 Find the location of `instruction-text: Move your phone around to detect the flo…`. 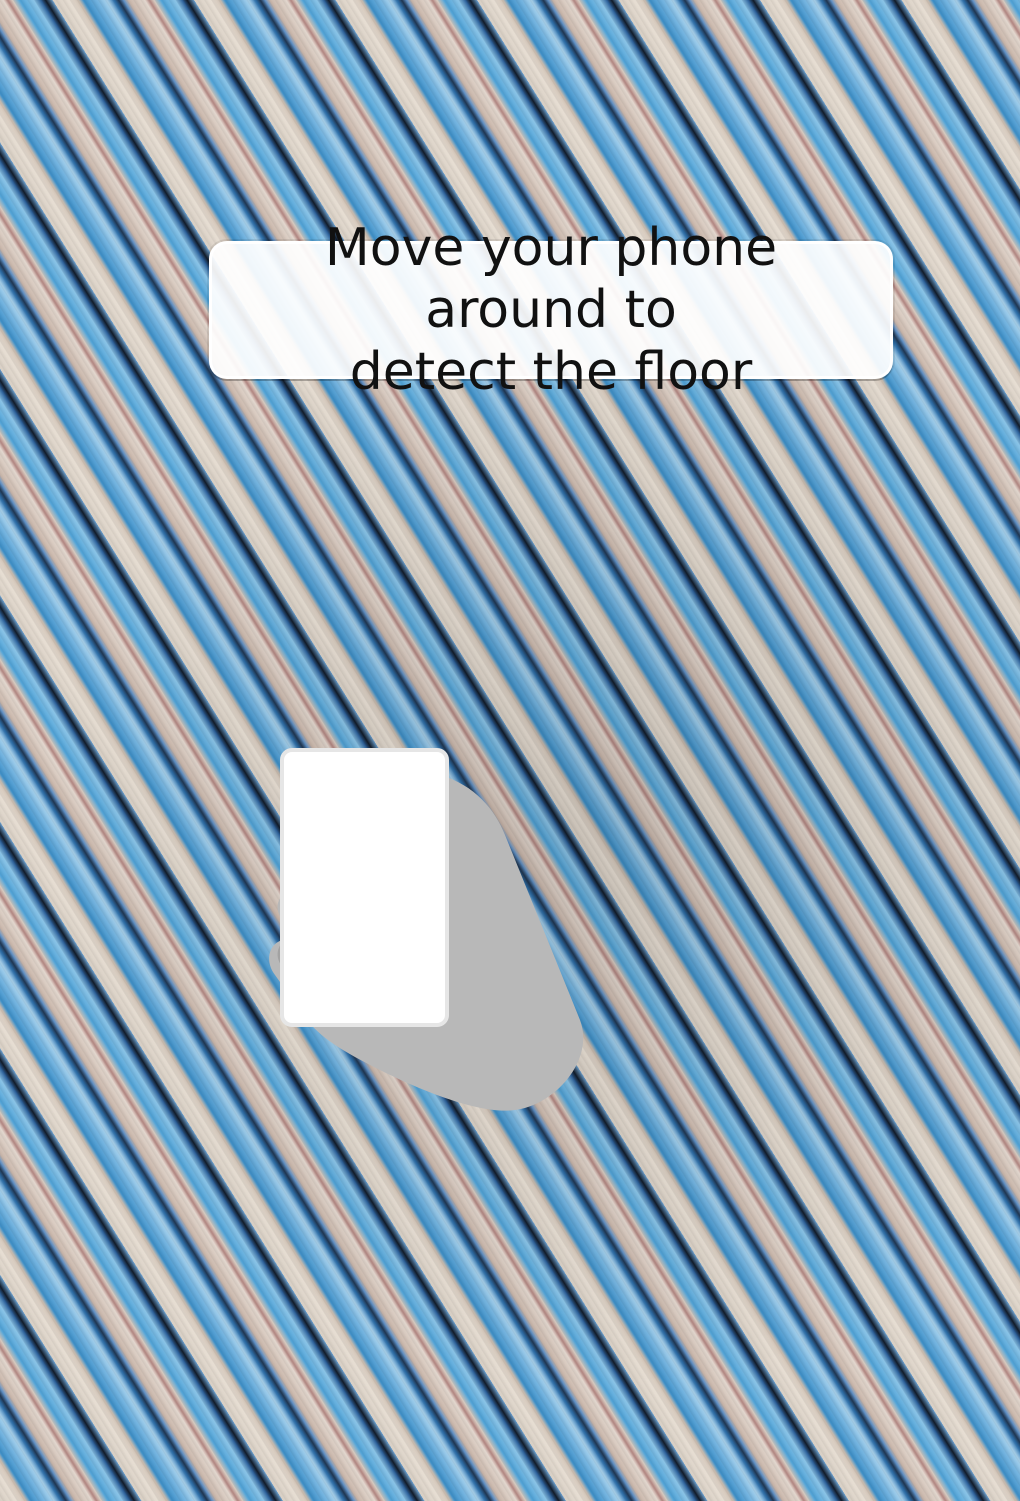

instruction-text: Move your phone around to detect the flo… is located at coordinates (551, 310).